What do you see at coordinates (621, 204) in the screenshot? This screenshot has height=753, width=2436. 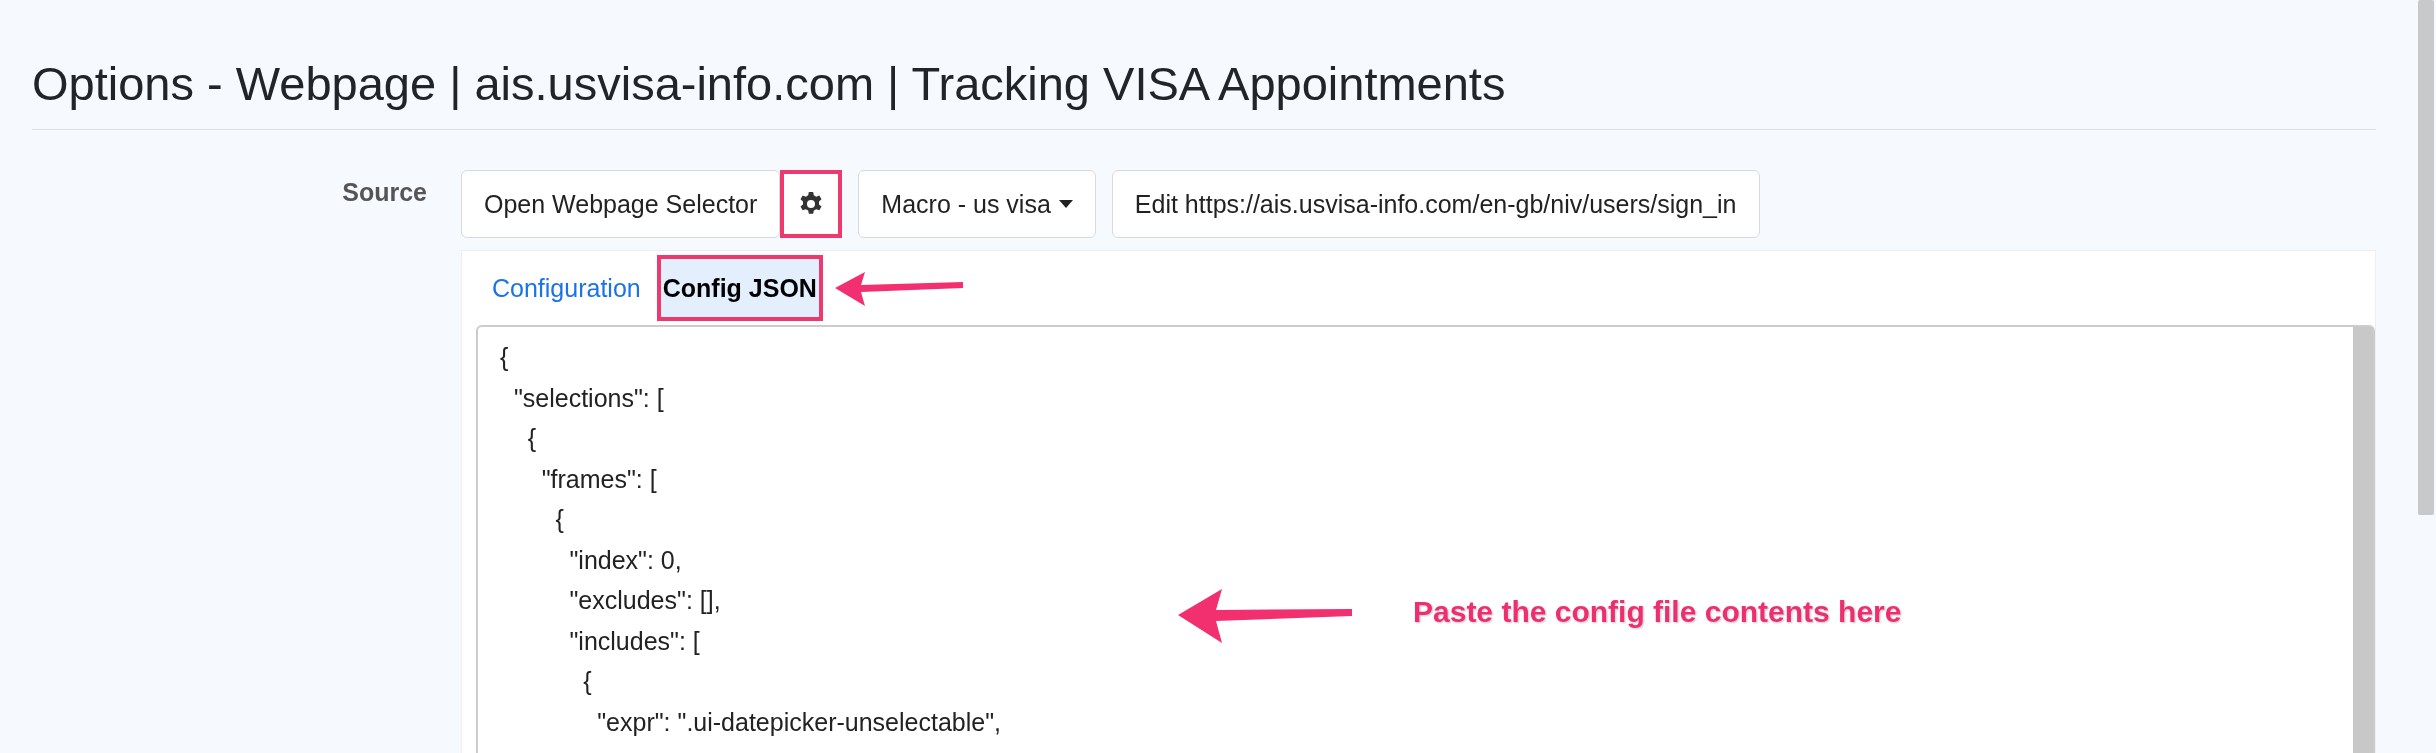 I see `action-button: Open Webpage Selector` at bounding box center [621, 204].